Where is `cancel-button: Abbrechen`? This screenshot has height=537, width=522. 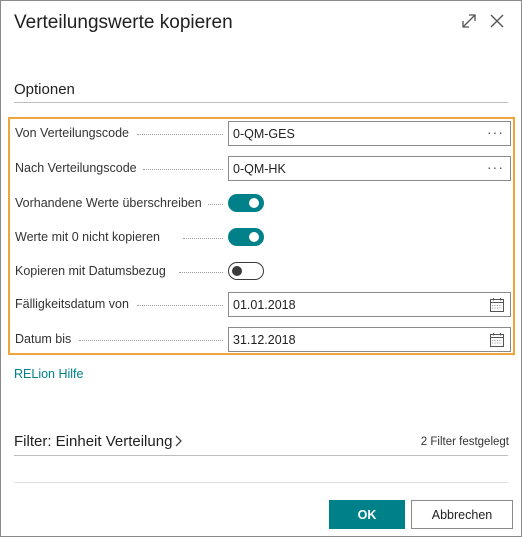 cancel-button: Abbrechen is located at coordinates (462, 514).